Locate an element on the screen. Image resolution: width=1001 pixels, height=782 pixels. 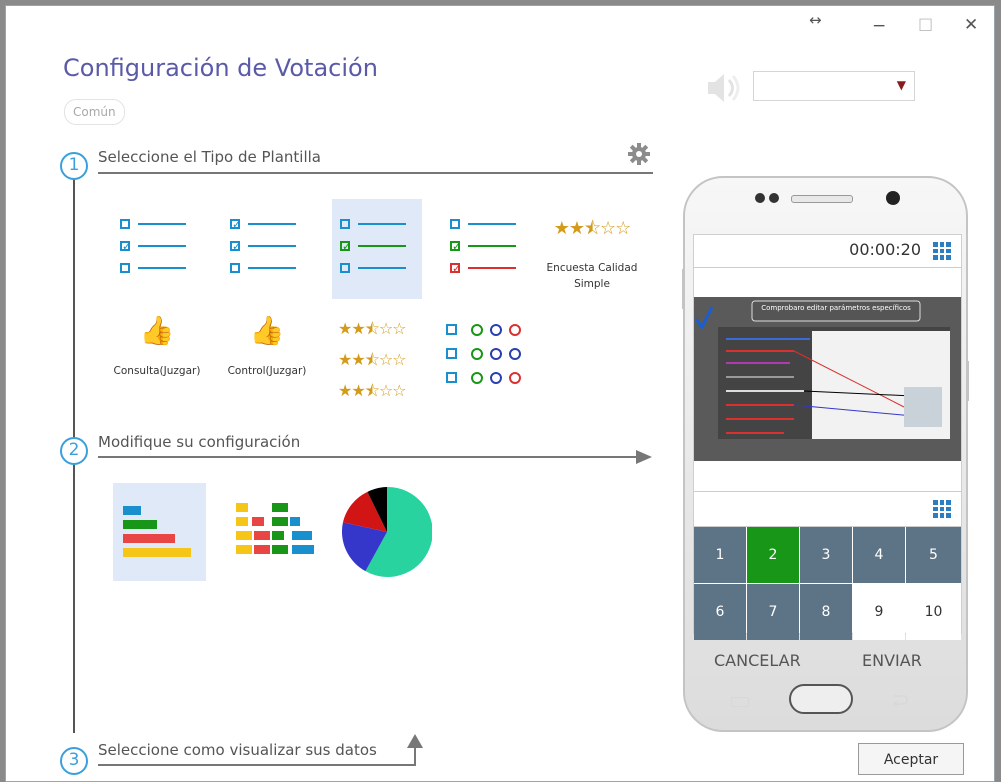
template-checkbox-answer: ✓ is located at coordinates (377, 249).